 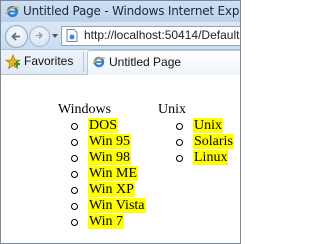 I want to click on list-item: Win Vista, so click(x=108, y=206).